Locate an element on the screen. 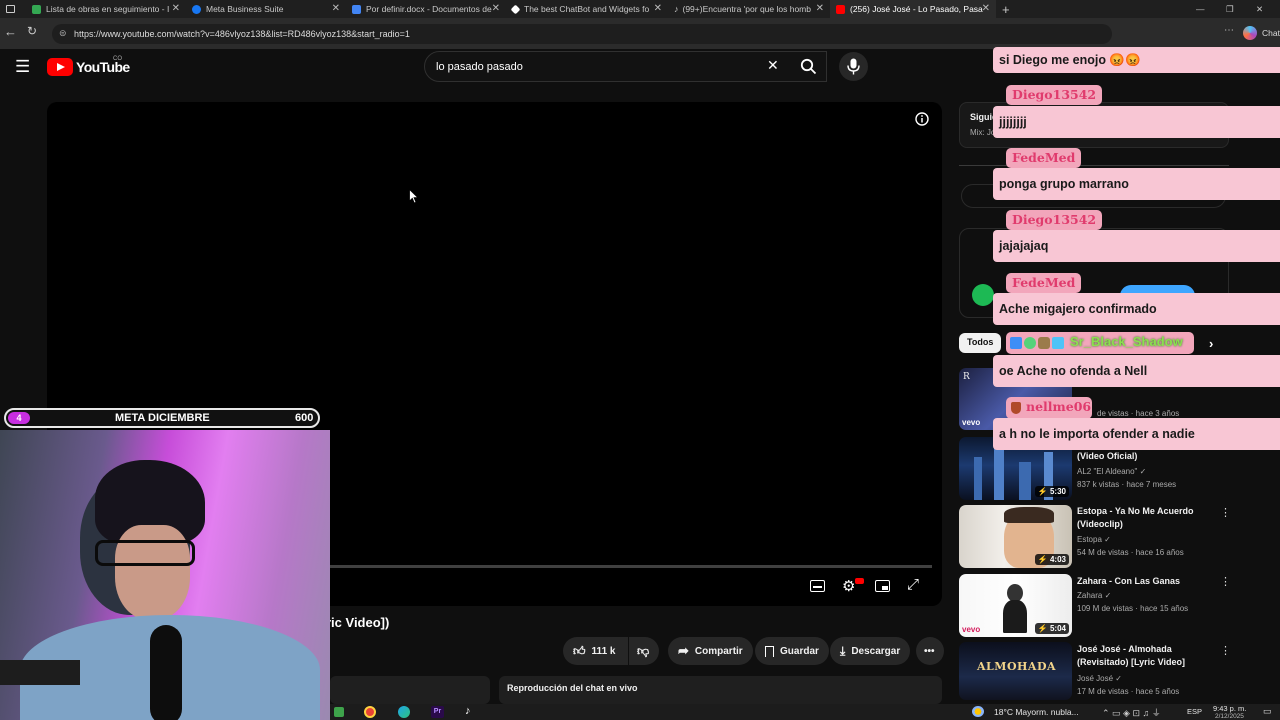 Image resolution: width=1280 pixels, height=720 pixels. thumb-title-text: ALMOHADA is located at coordinates (1017, 666).